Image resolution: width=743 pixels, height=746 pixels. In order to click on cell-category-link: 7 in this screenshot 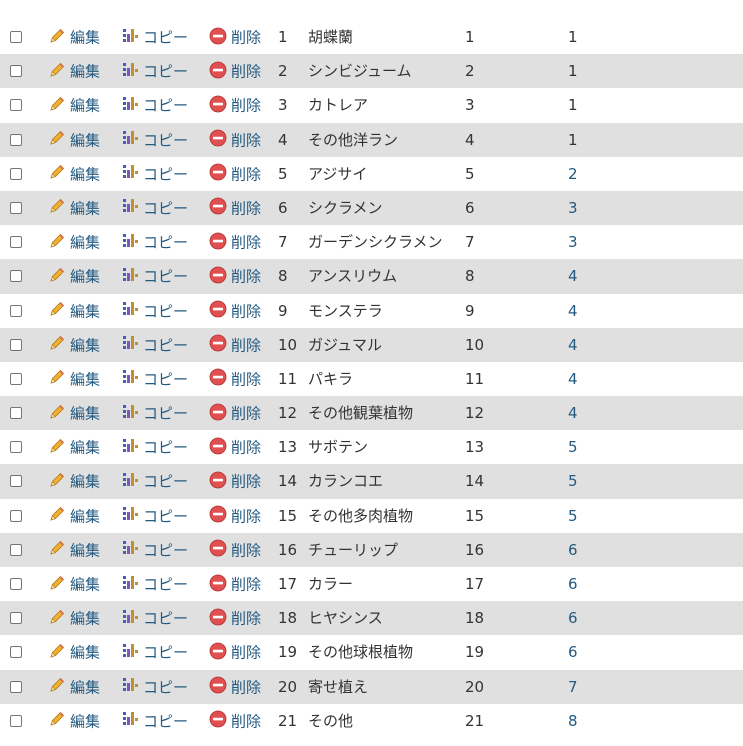, I will do `click(573, 687)`.